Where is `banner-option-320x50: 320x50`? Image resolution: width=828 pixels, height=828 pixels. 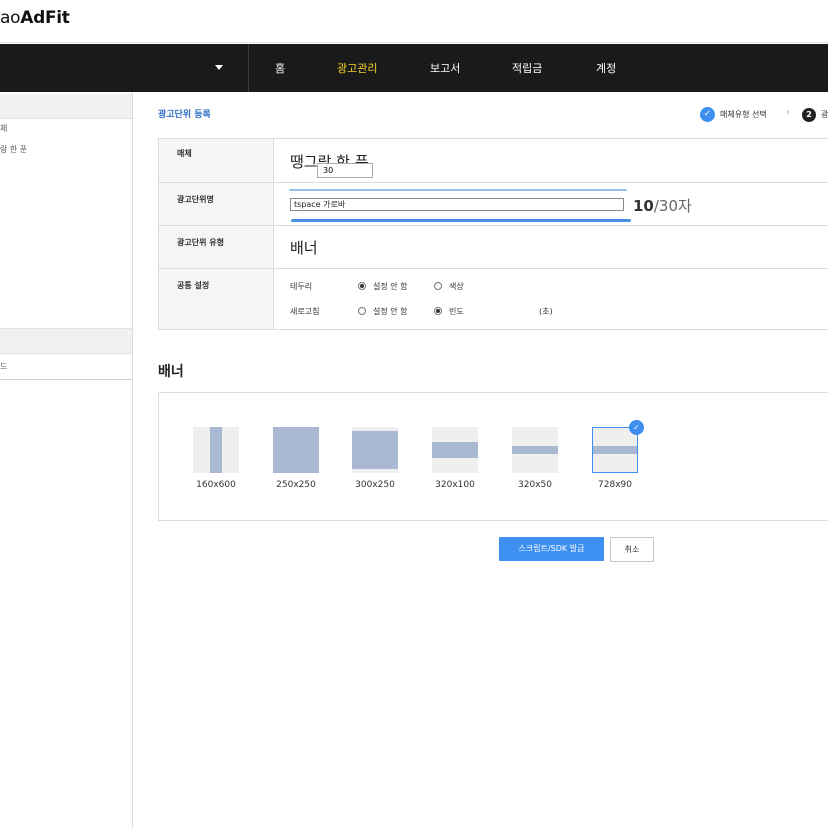 banner-option-320x50: 320x50 is located at coordinates (535, 462).